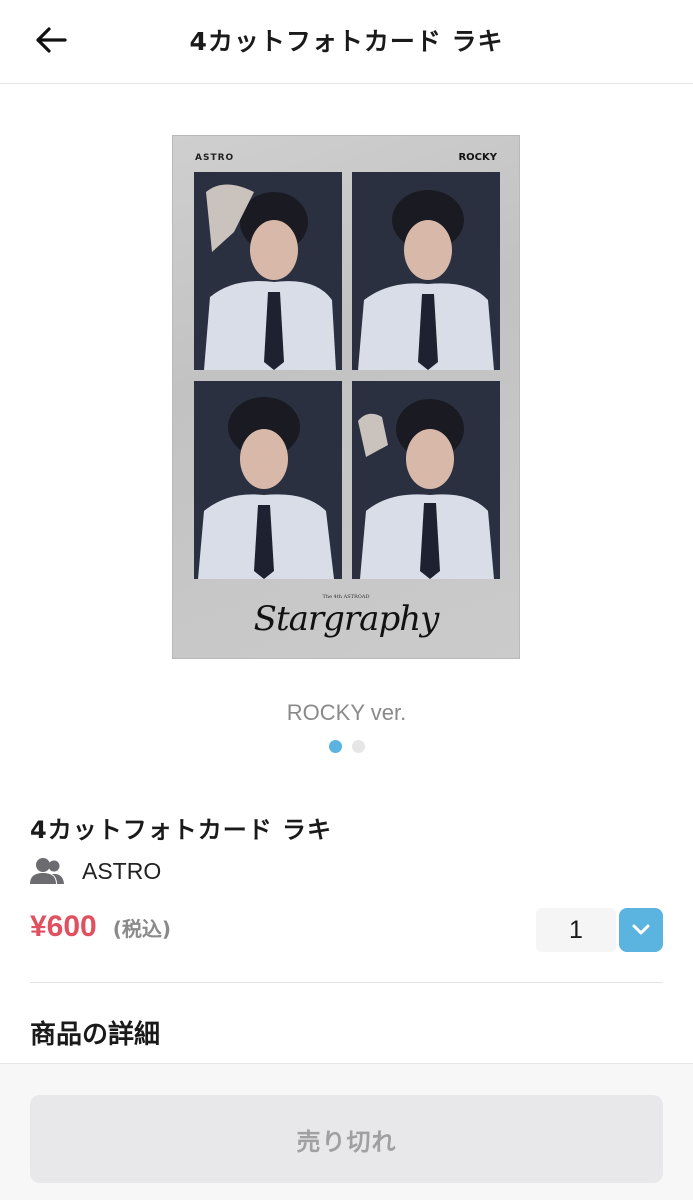  Describe the element at coordinates (346, 1139) in the screenshot. I see `sold-out-button: 売り切れ` at that location.